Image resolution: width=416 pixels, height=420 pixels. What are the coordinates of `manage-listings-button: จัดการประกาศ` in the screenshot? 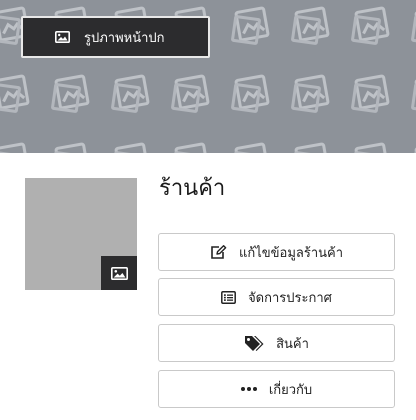 It's located at (276, 297).